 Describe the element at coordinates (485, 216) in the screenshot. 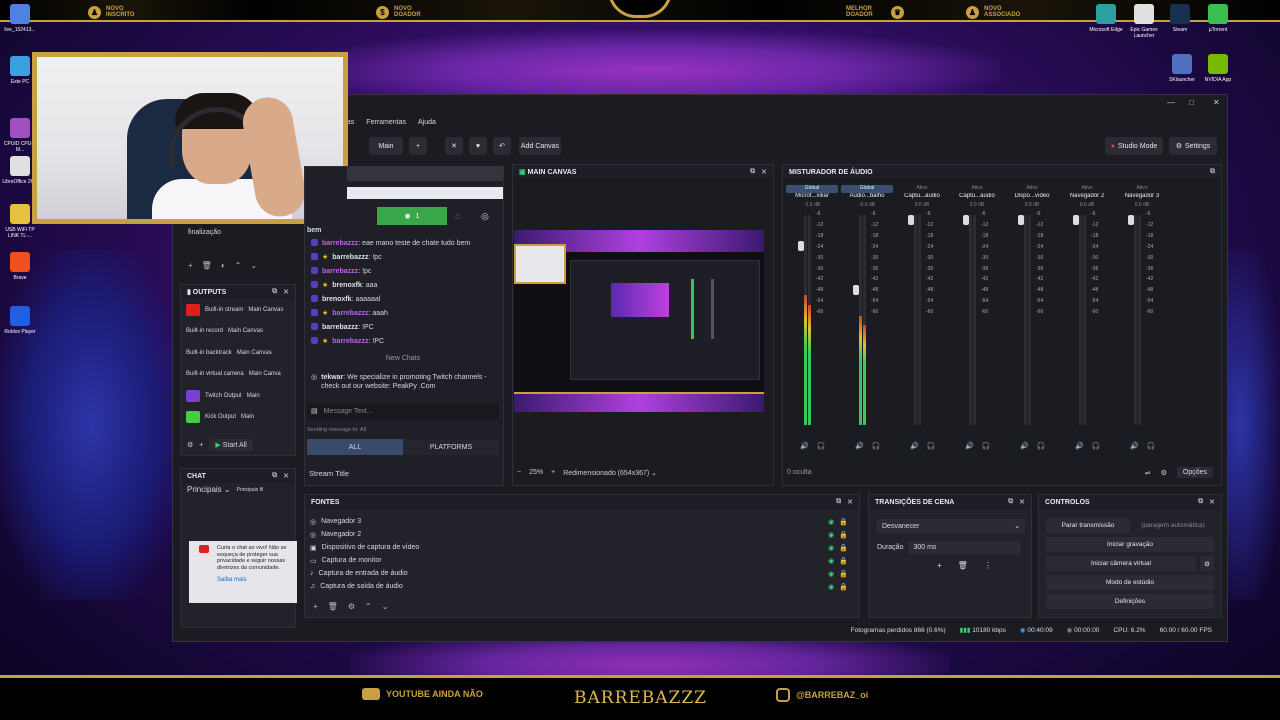

I see `target-icon: ◎` at that location.